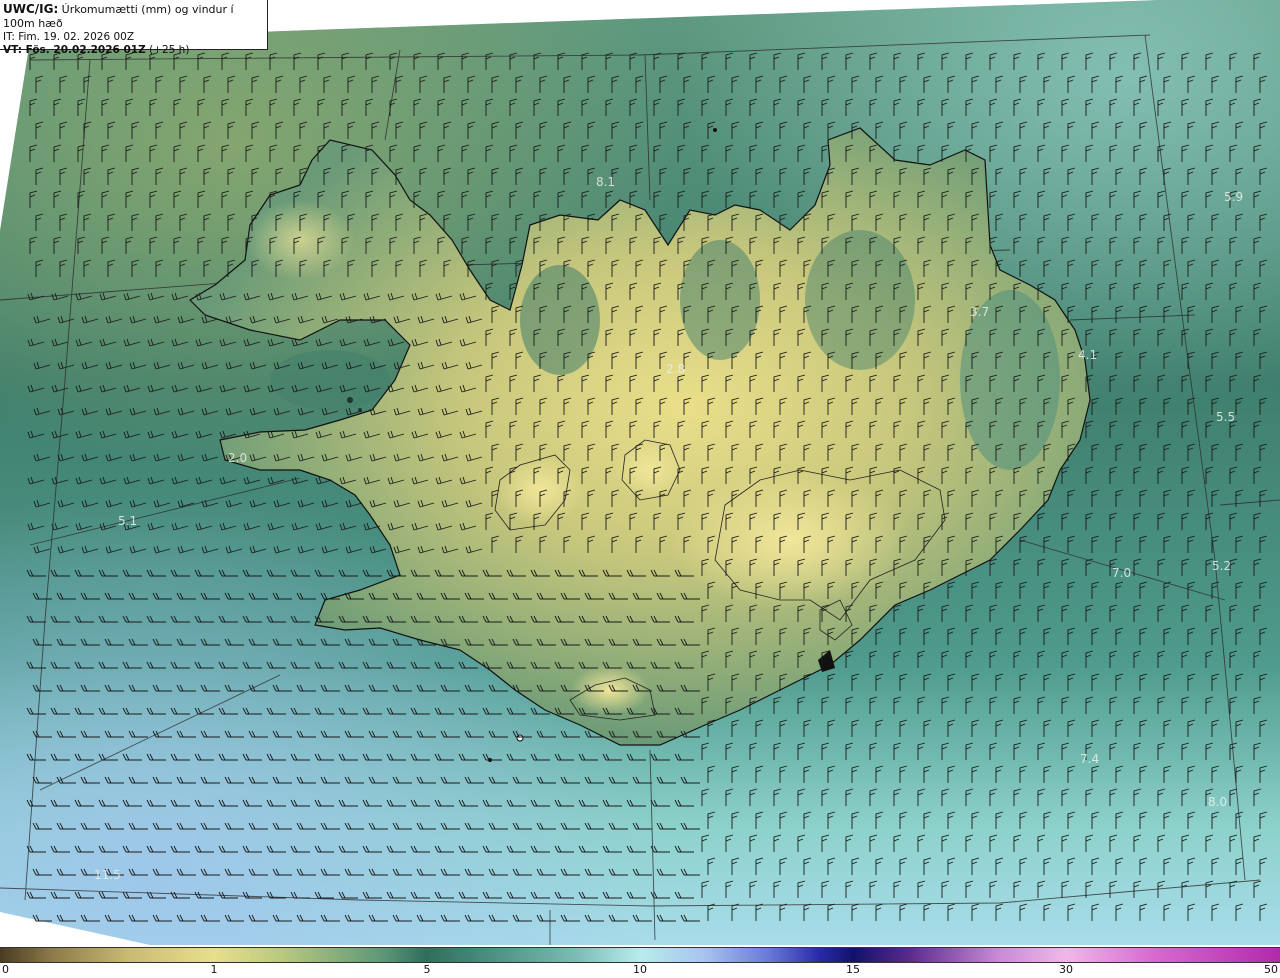 This screenshot has height=978, width=1280. What do you see at coordinates (853, 969) in the screenshot?
I see `colorbar-tick-15: 15` at bounding box center [853, 969].